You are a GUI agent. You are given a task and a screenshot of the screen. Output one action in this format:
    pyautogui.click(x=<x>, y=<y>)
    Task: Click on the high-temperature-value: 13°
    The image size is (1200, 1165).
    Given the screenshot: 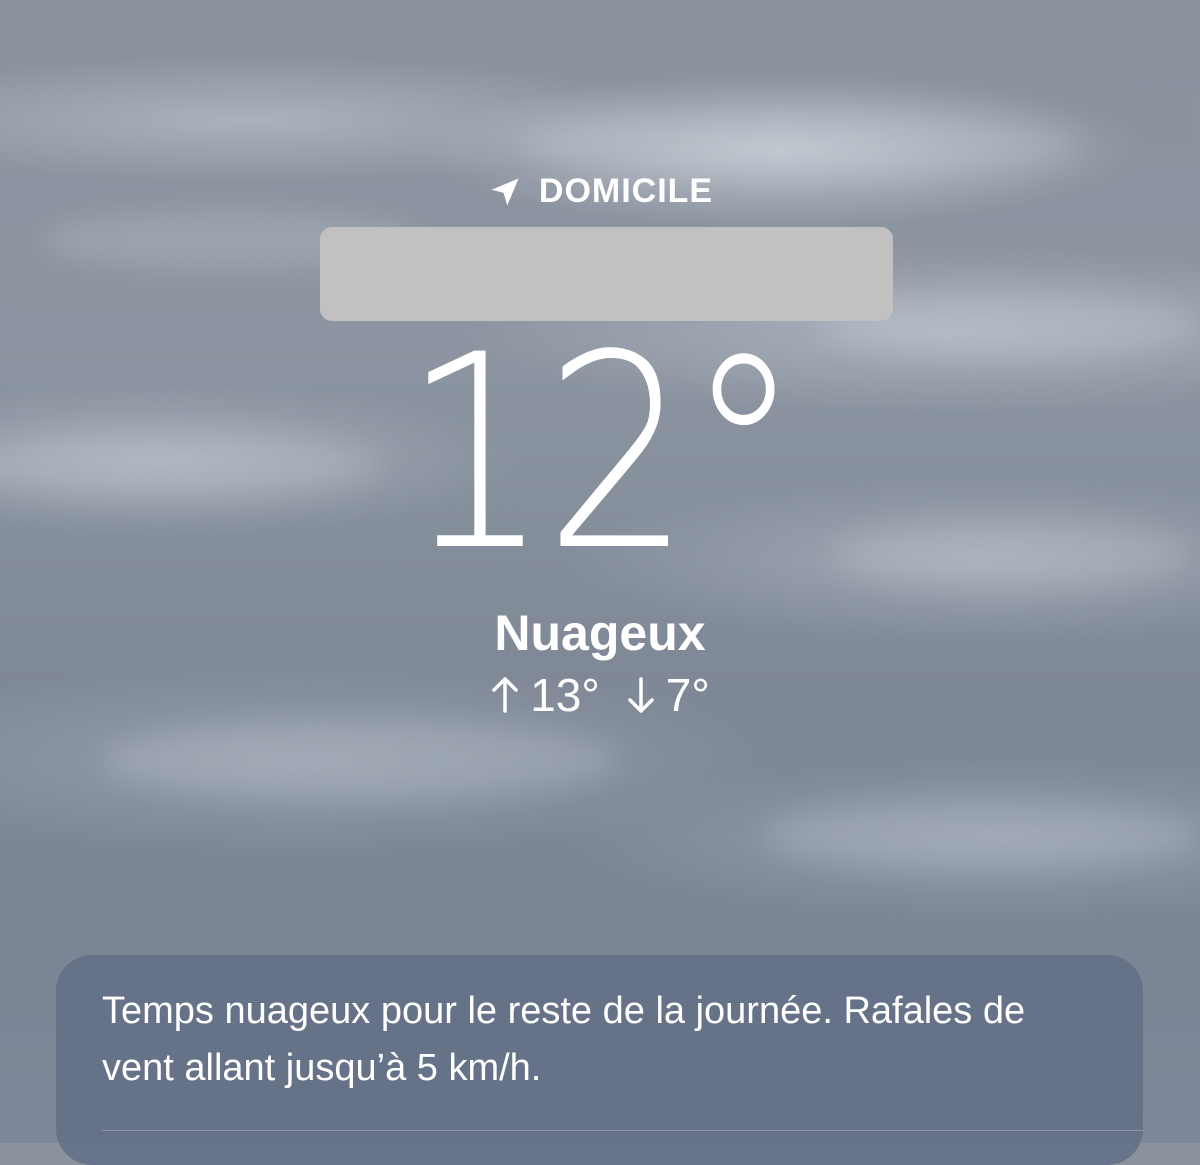 What is the action you would take?
    pyautogui.click(x=565, y=695)
    